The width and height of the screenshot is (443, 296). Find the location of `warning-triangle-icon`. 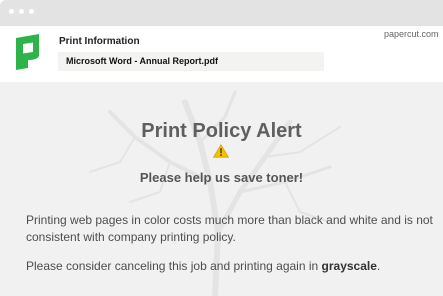

warning-triangle-icon is located at coordinates (221, 151).